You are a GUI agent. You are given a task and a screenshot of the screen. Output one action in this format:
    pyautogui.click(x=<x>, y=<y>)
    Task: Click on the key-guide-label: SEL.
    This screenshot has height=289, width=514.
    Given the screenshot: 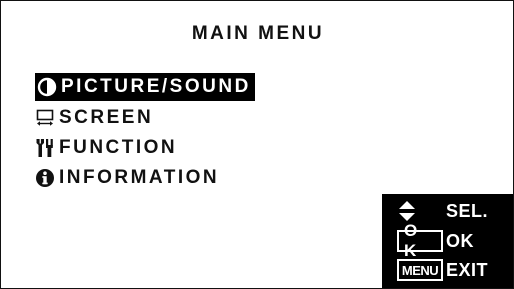 What is the action you would take?
    pyautogui.click(x=467, y=210)
    